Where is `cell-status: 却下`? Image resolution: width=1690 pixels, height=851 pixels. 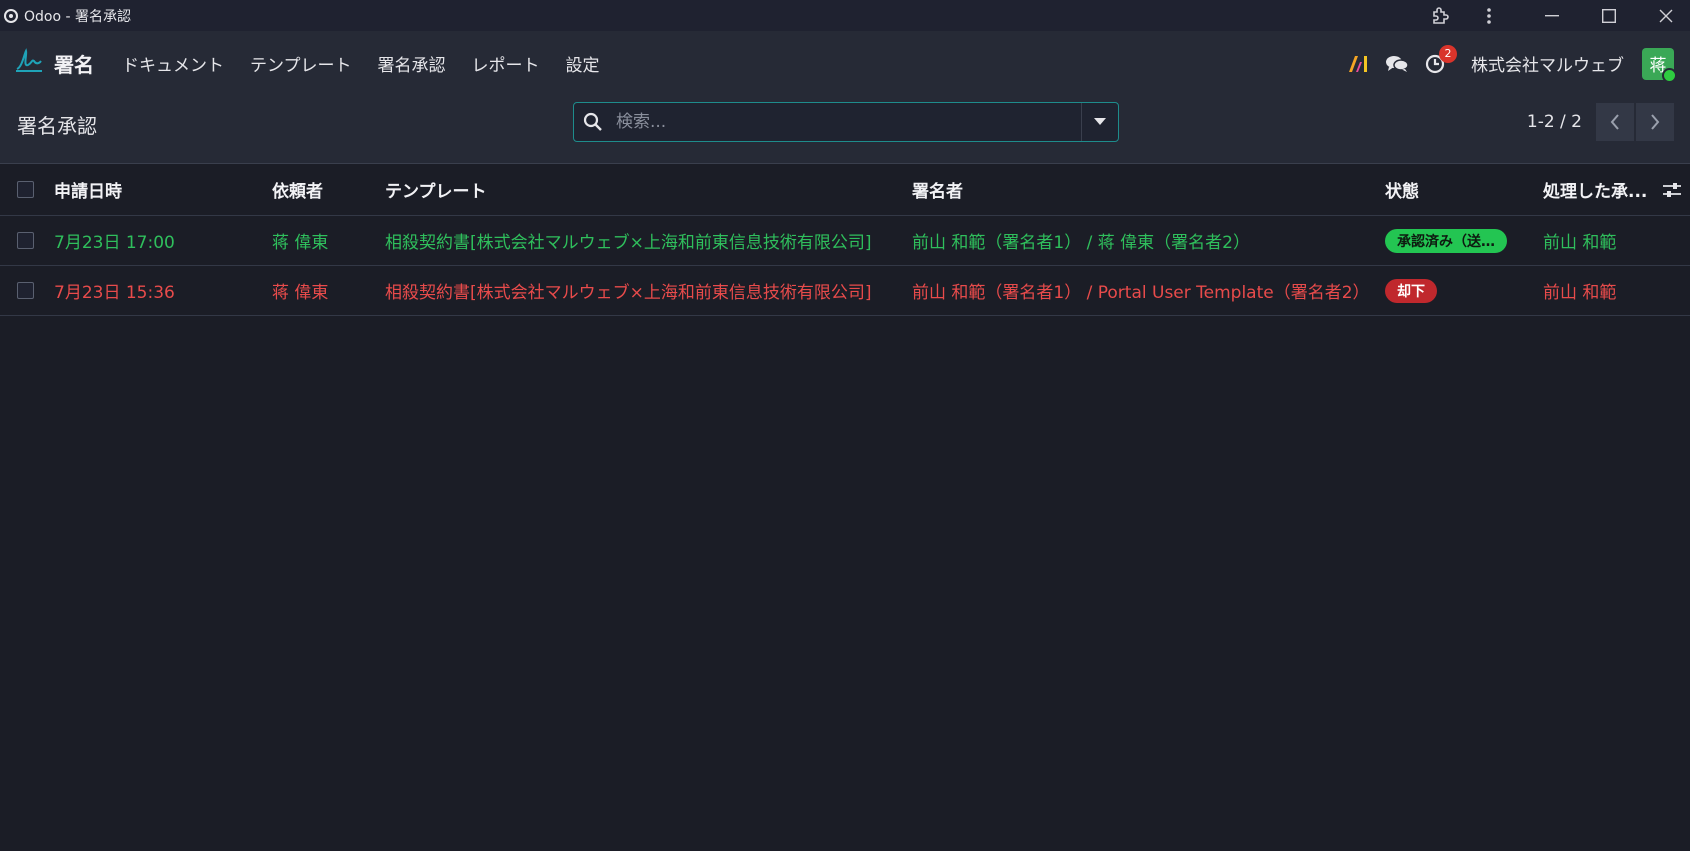
cell-status: 却下 is located at coordinates (1411, 290).